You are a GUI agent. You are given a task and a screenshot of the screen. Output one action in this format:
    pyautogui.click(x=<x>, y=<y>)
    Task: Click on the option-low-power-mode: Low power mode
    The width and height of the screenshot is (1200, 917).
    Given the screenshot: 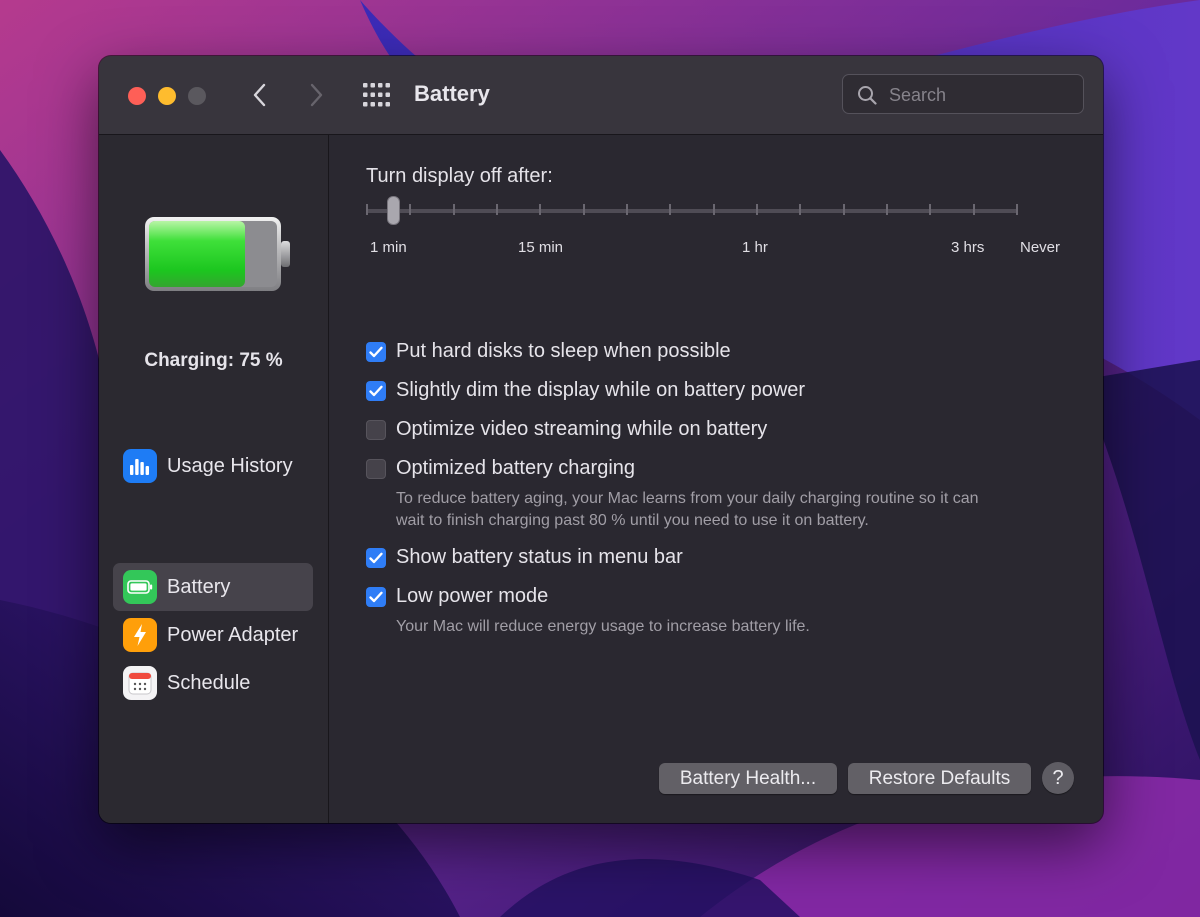 What is the action you would take?
    pyautogui.click(x=457, y=596)
    